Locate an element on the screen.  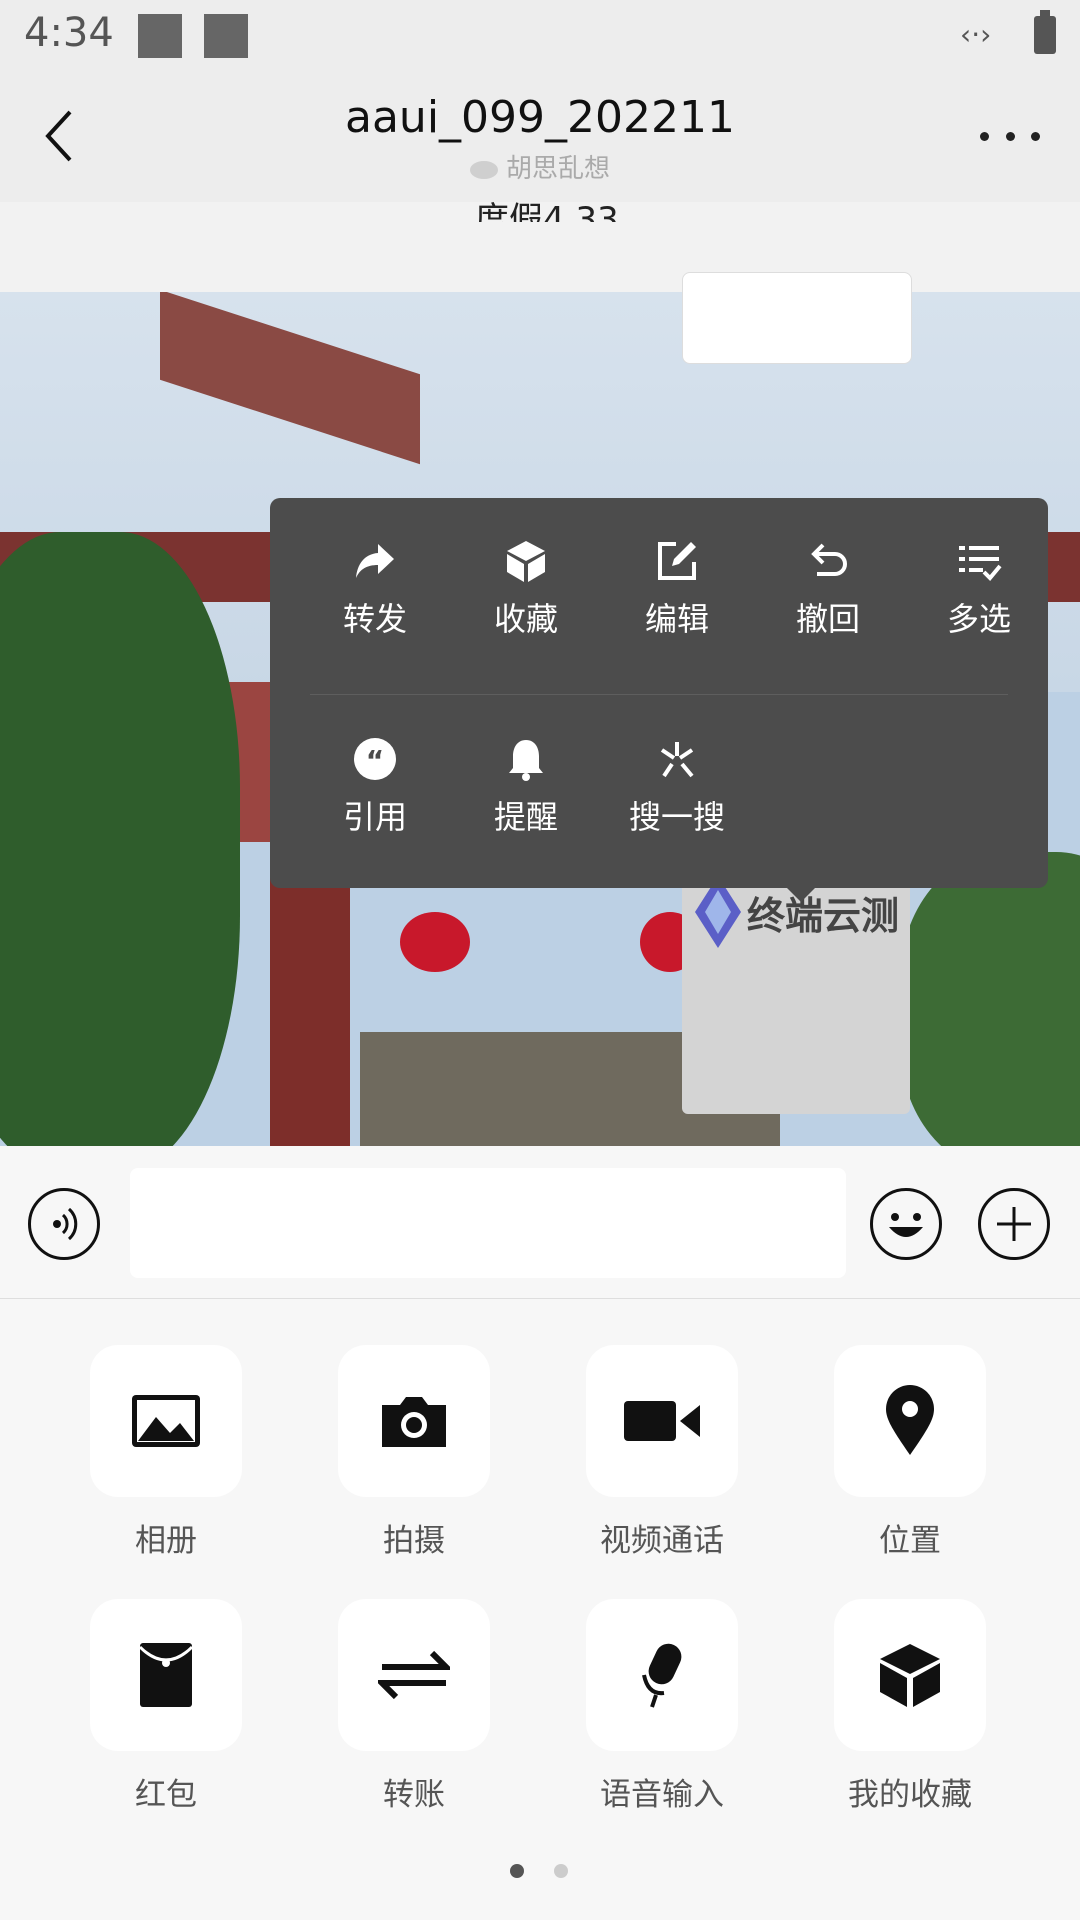
remind-label: 提醒 is located at coordinates (525, 817).